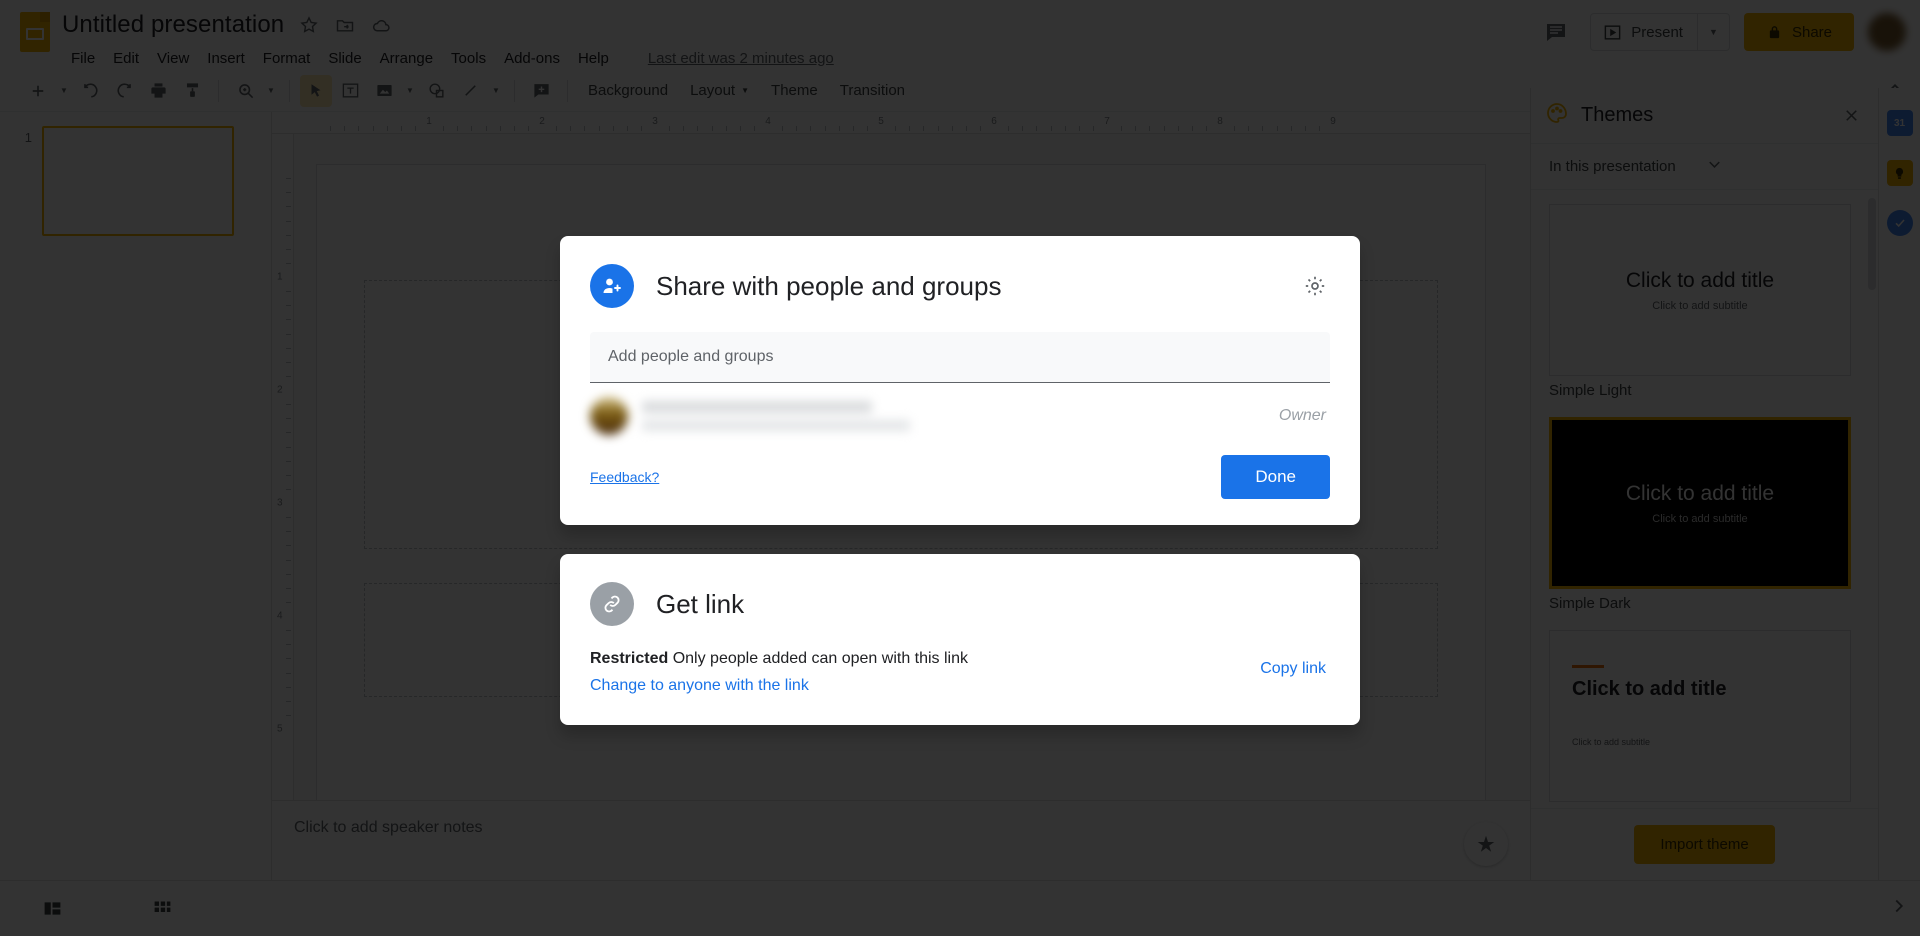 Image resolution: width=1920 pixels, height=936 pixels. I want to click on copy-link-button: Copy link, so click(1295, 664).